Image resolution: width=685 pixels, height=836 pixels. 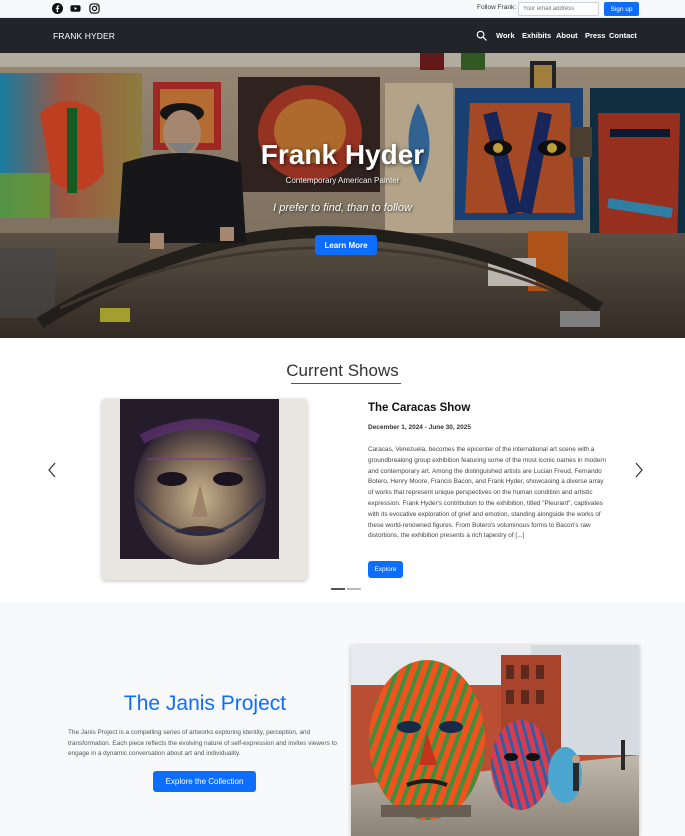 I want to click on caracas-show-artwork, so click(x=204, y=489).